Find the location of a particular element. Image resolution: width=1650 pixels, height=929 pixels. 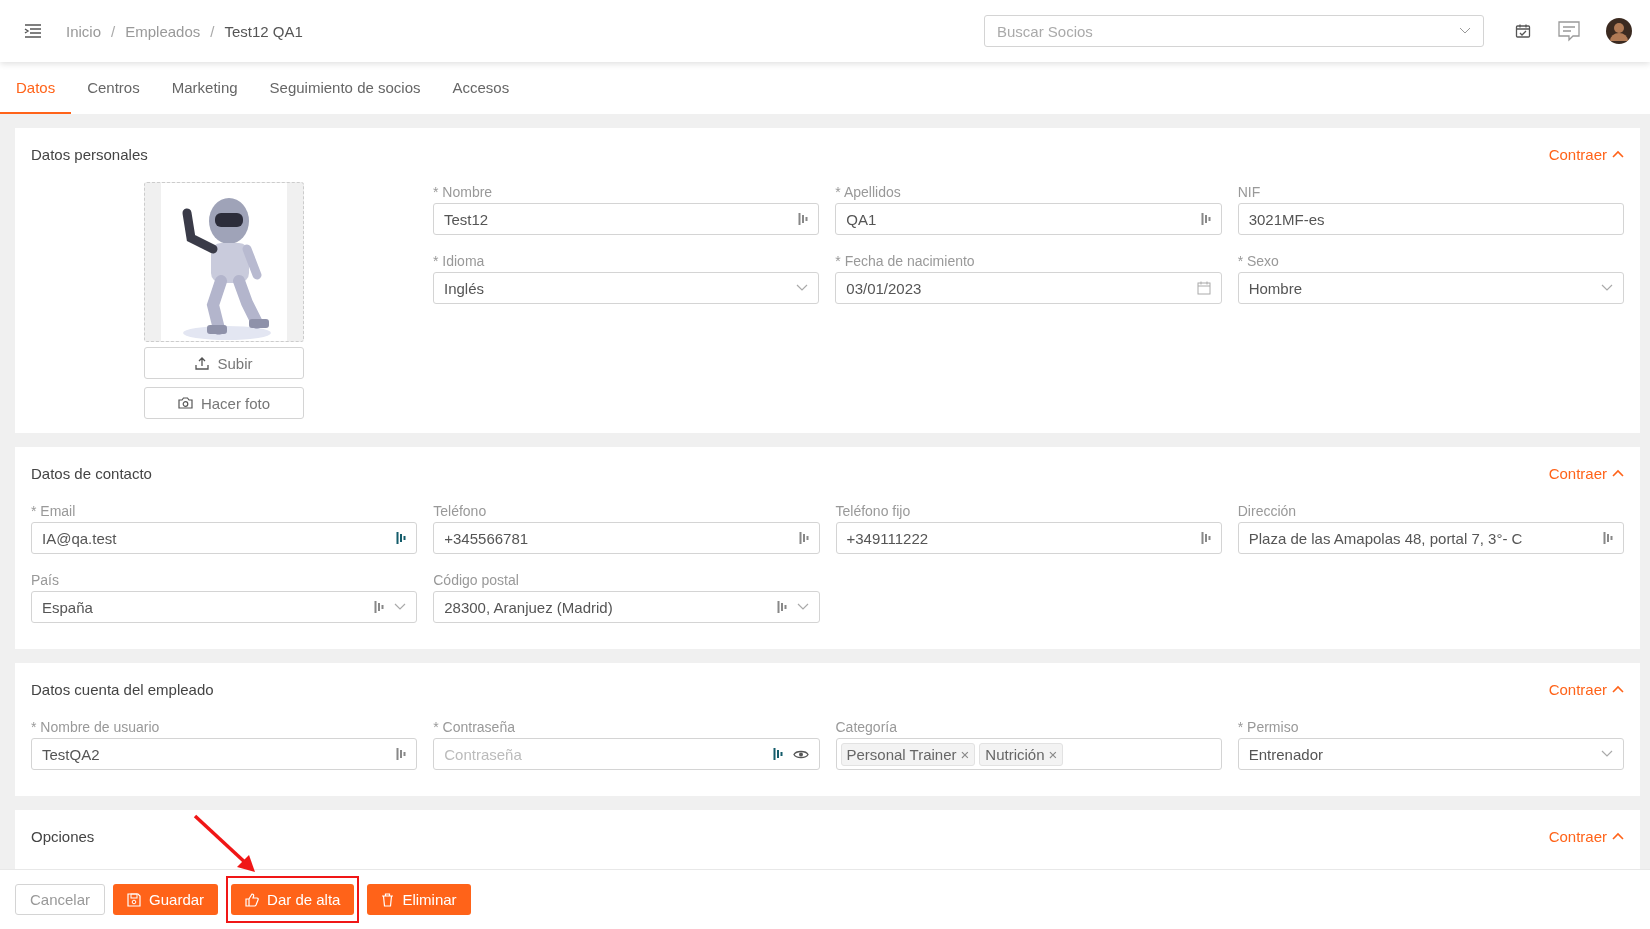

field-label: * Email is located at coordinates (54, 511).